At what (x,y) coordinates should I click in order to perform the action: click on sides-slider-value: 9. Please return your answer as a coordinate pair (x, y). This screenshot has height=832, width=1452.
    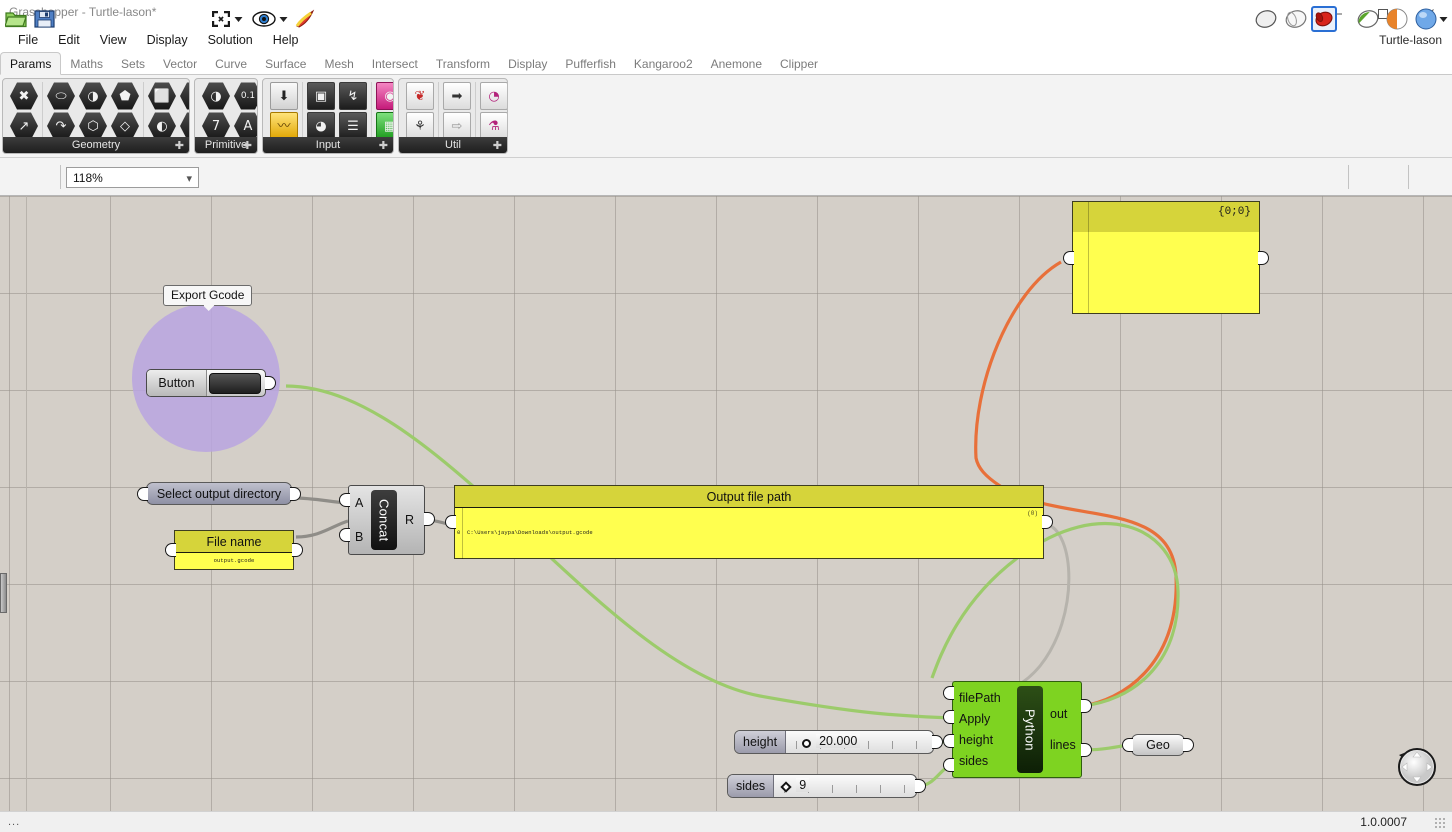
    Looking at the image, I should click on (803, 785).